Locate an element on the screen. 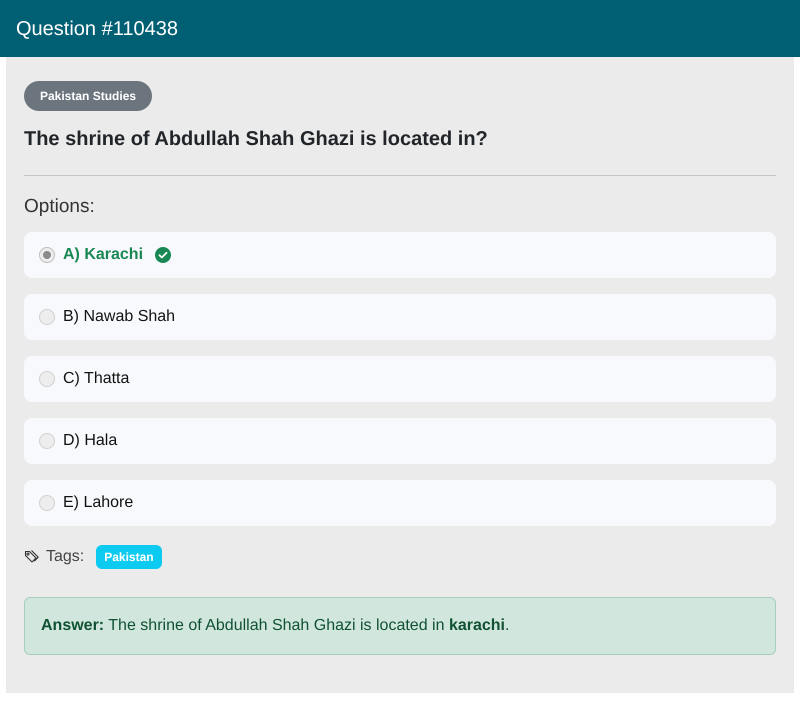 The width and height of the screenshot is (800, 724). category-badge: Pakistan Studies is located at coordinates (88, 96).